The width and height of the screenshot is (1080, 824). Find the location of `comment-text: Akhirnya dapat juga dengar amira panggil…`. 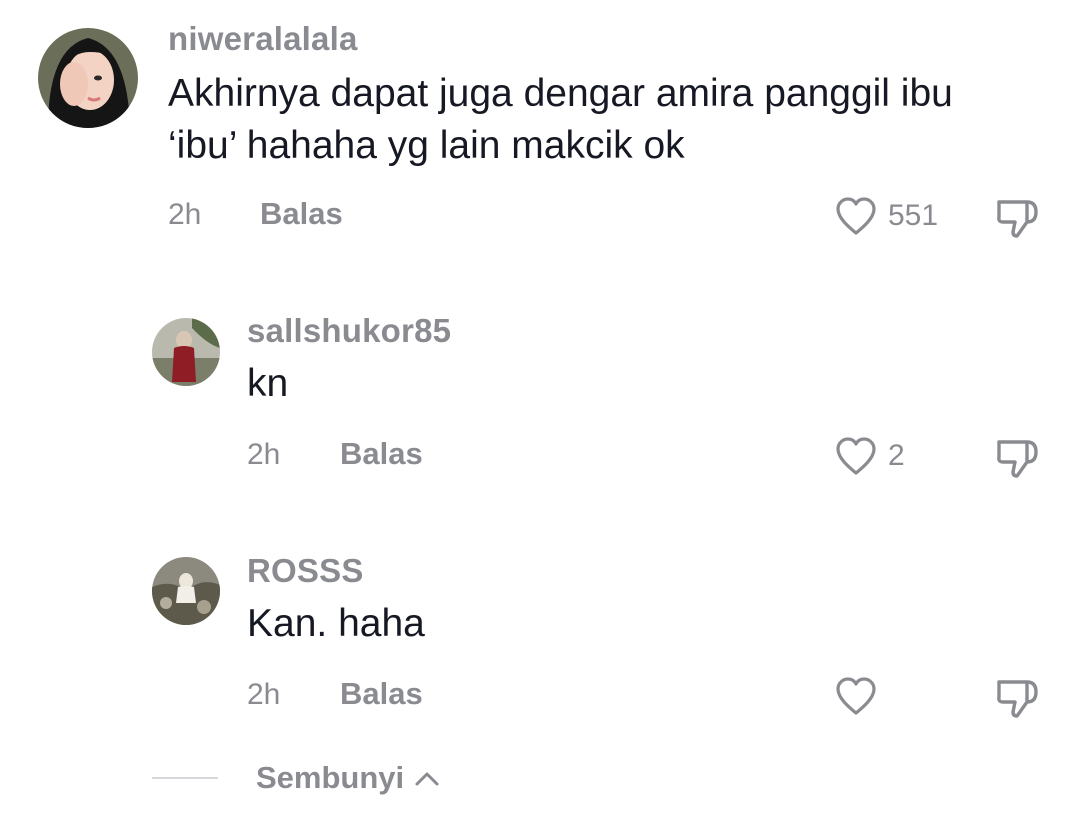

comment-text: Akhirnya dapat juga dengar amira panggil… is located at coordinates (560, 119).